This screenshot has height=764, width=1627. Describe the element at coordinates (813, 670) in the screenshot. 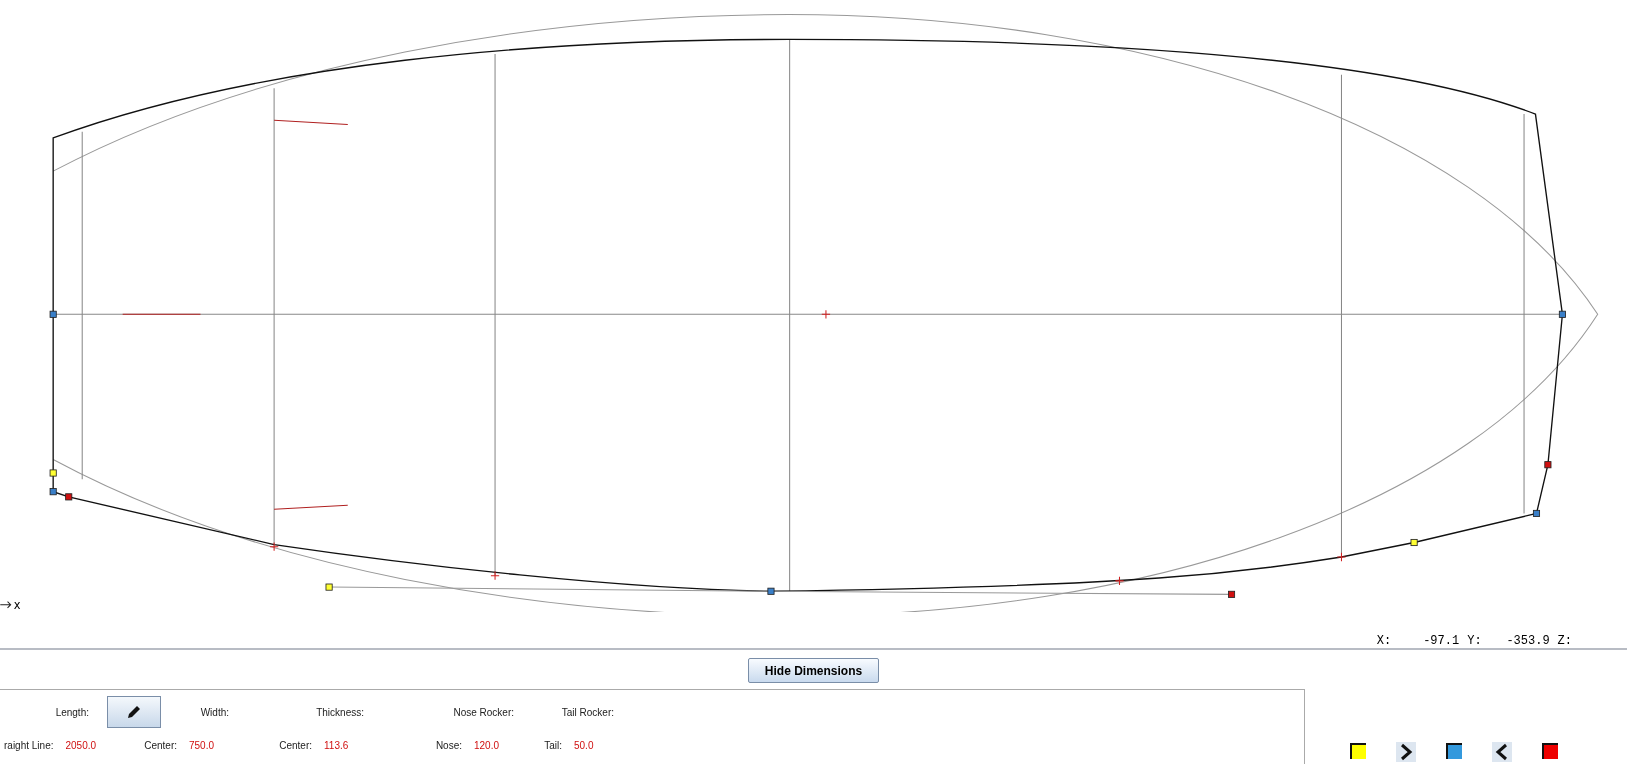

I see `hide-dimensions-button: Hide Dimensions` at that location.